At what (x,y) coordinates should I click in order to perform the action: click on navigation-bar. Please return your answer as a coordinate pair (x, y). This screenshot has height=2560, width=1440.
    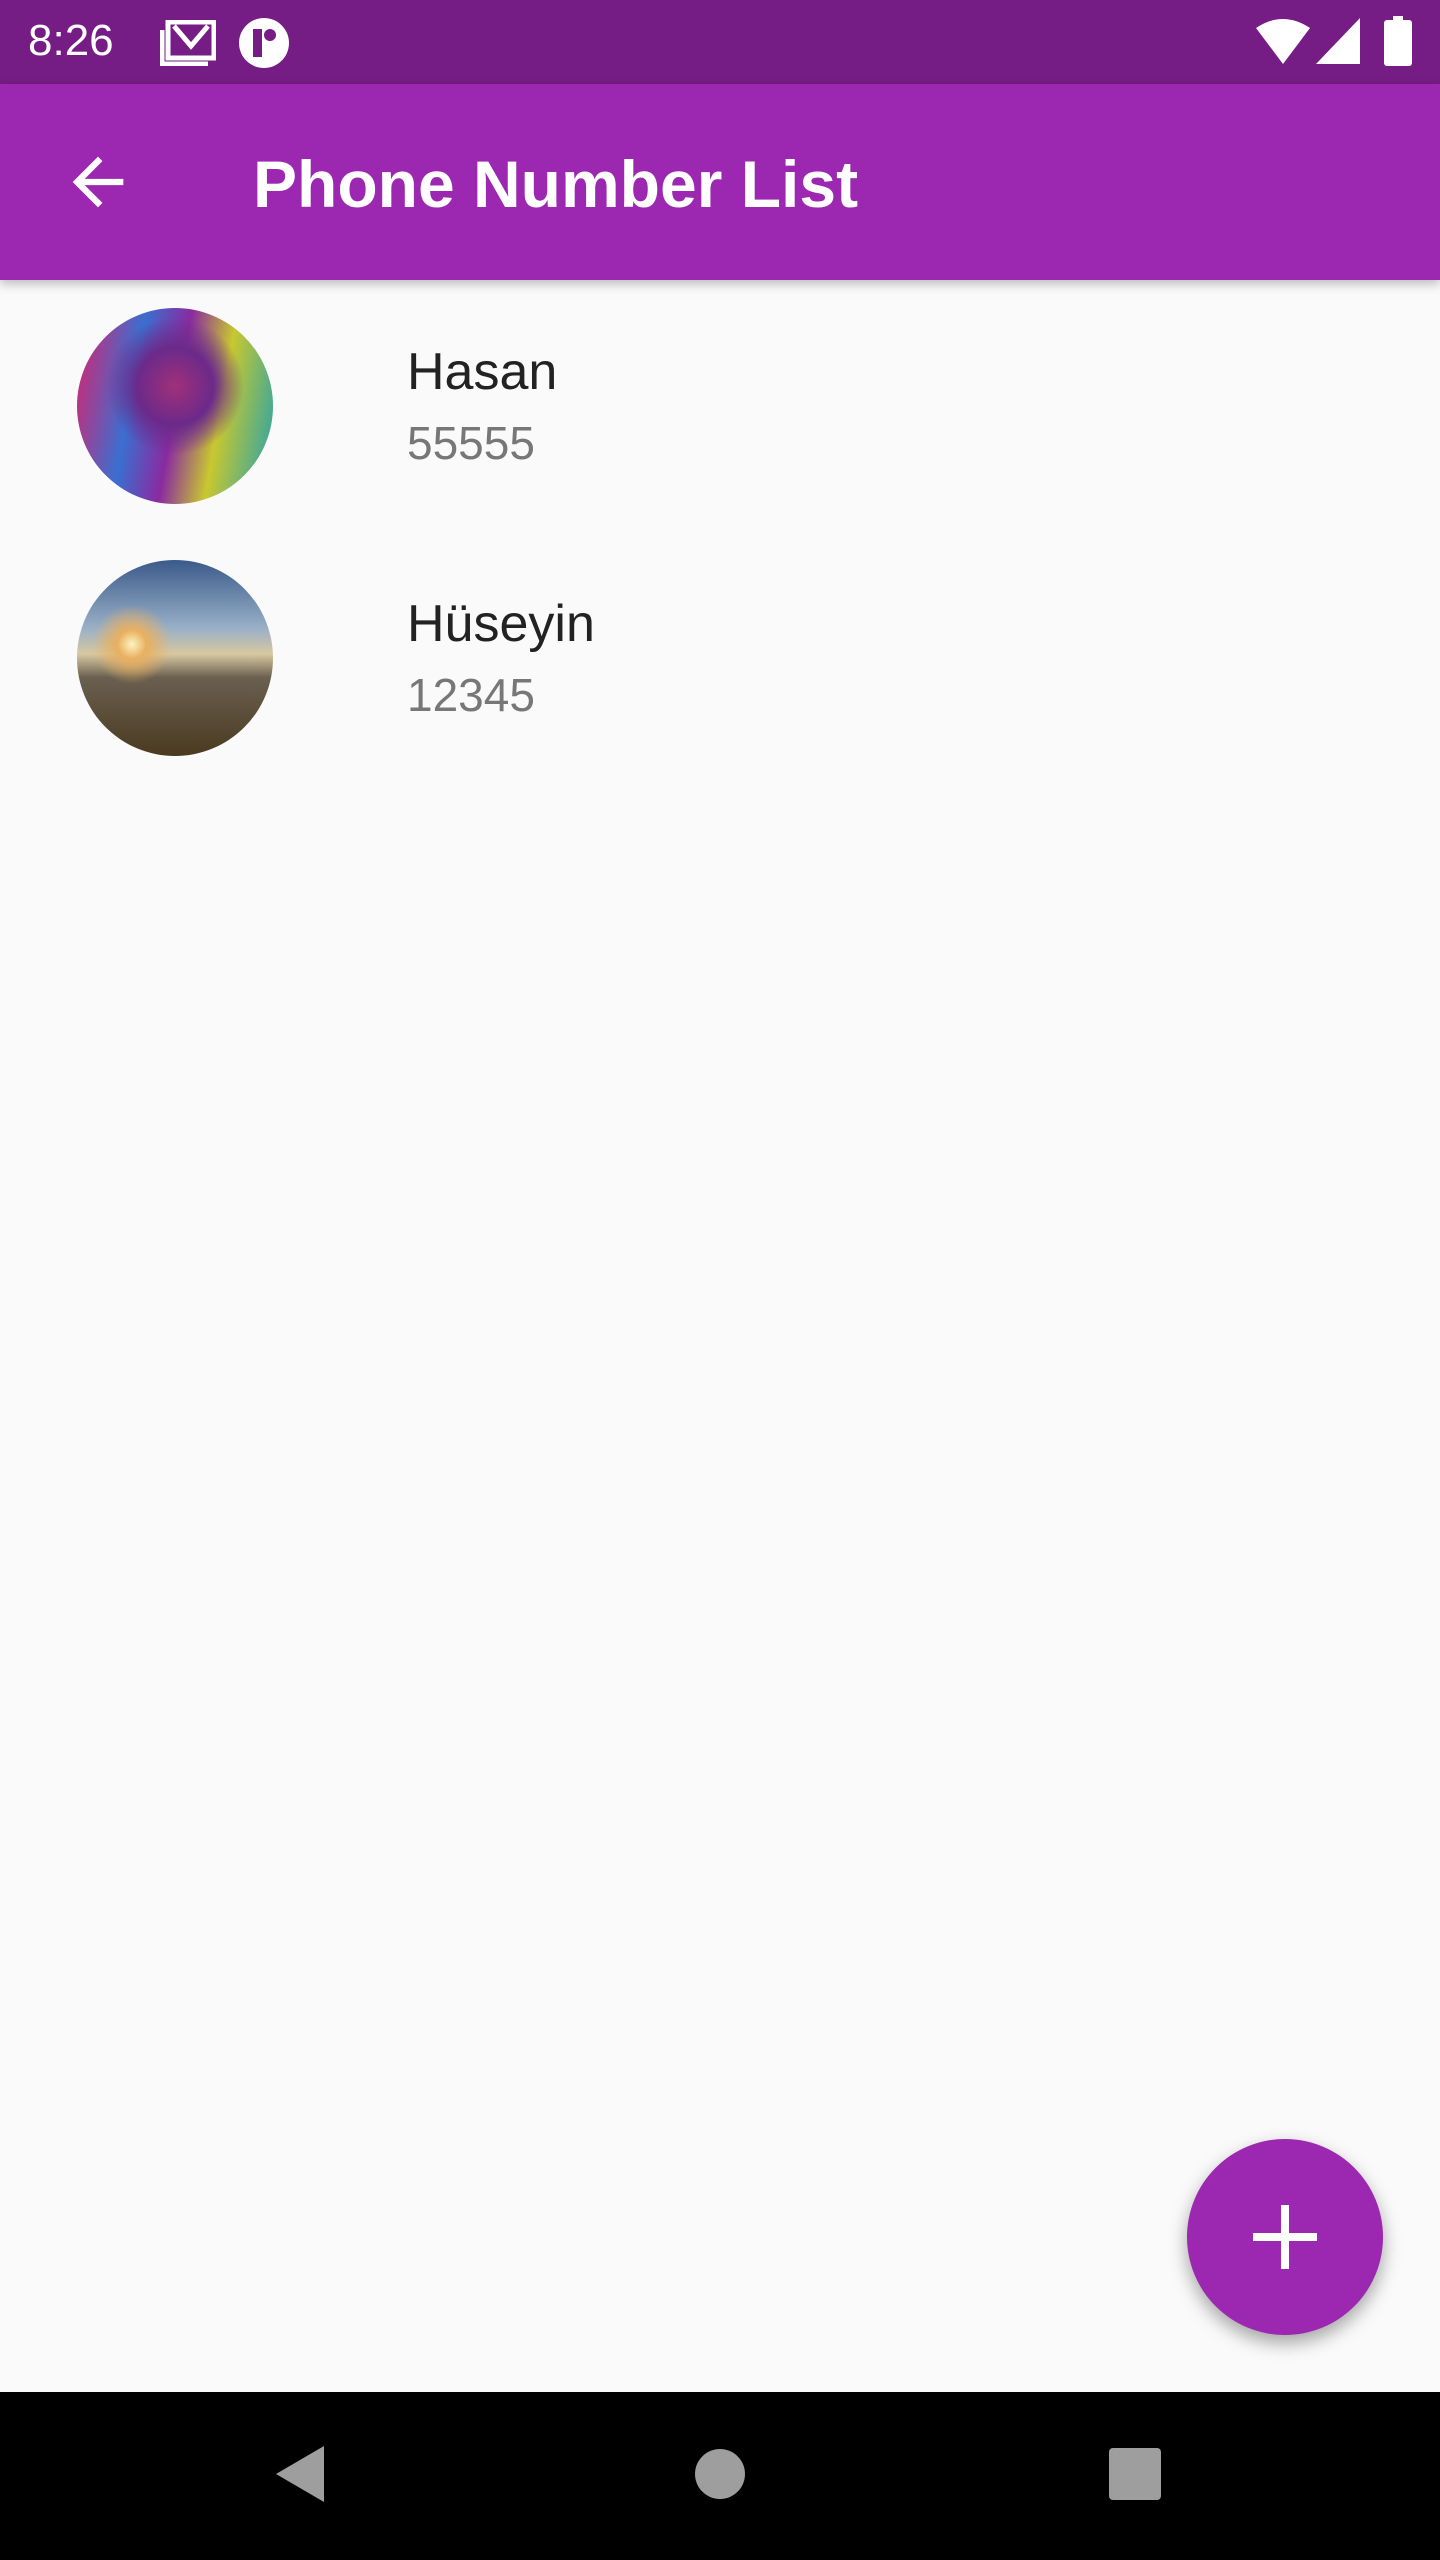
    Looking at the image, I should click on (720, 2476).